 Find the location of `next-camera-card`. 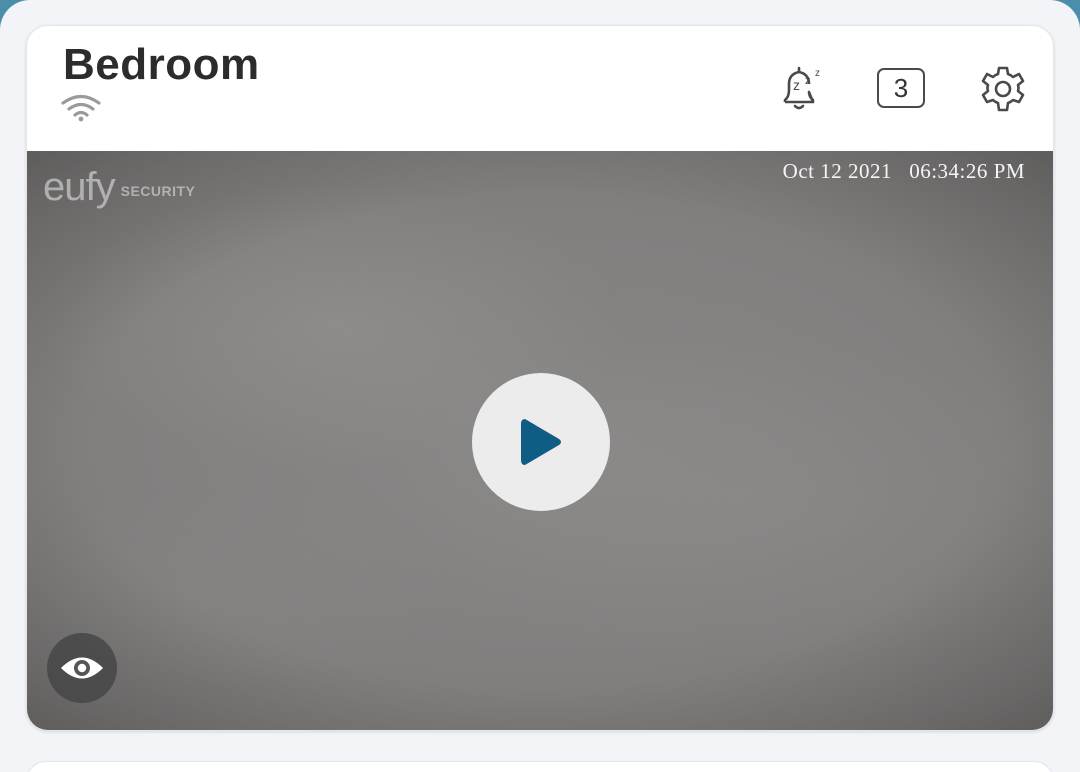

next-camera-card is located at coordinates (540, 766).